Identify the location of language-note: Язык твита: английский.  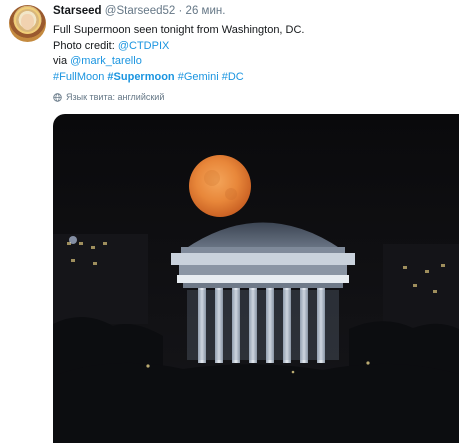
(108, 97).